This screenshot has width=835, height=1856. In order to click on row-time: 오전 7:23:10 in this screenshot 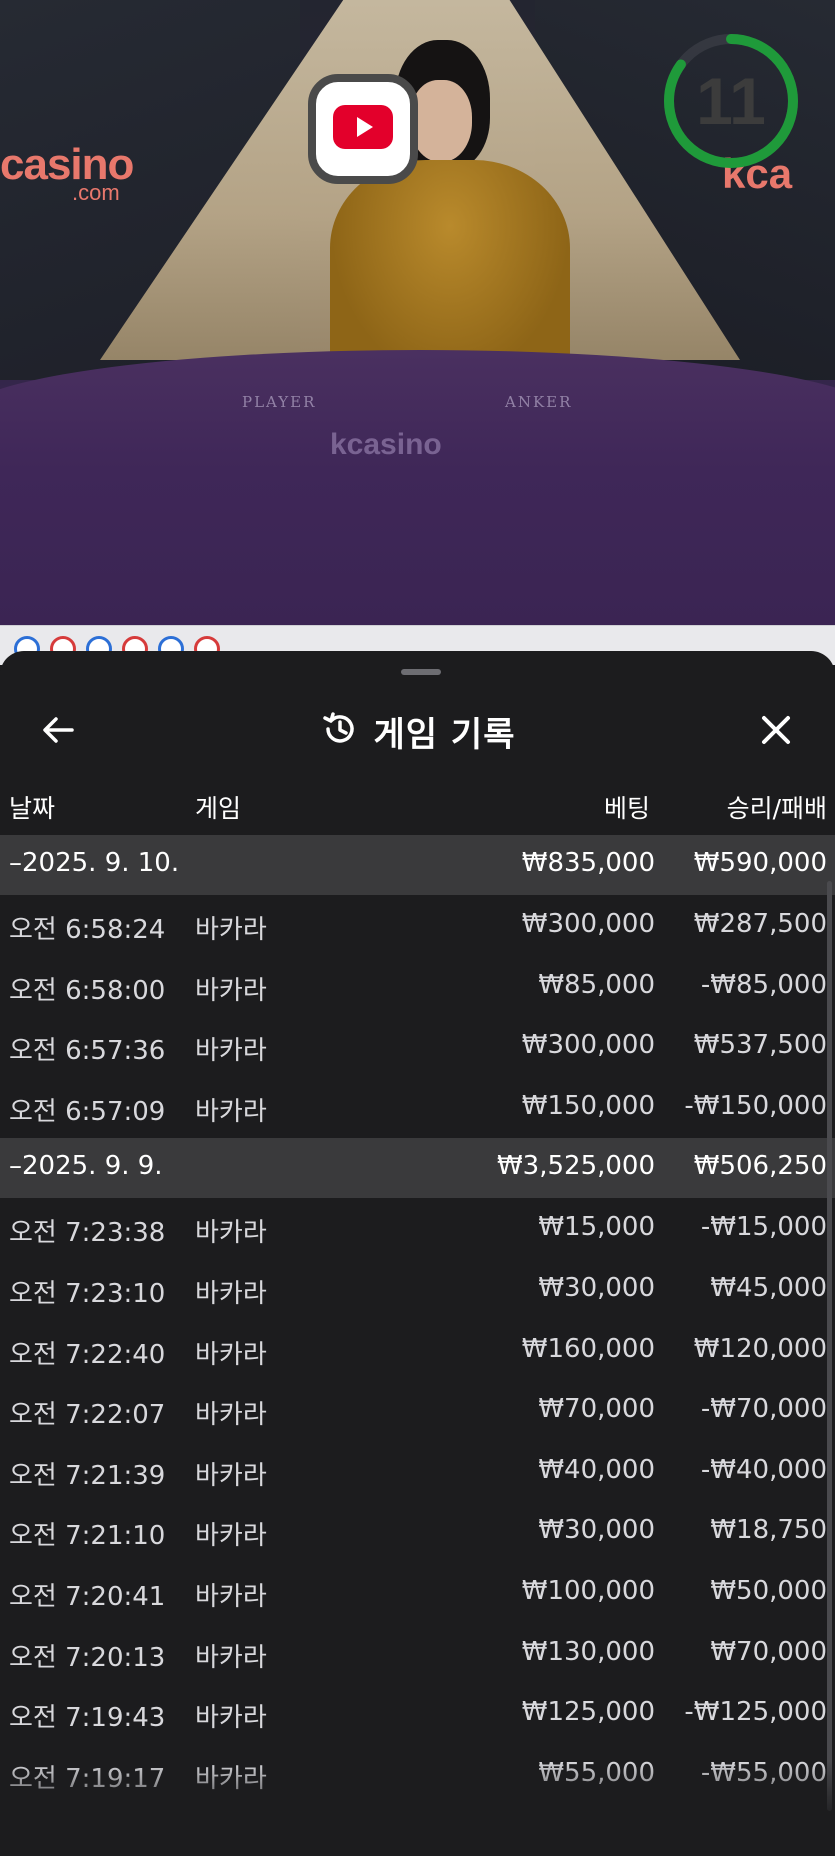, I will do `click(87, 1293)`.